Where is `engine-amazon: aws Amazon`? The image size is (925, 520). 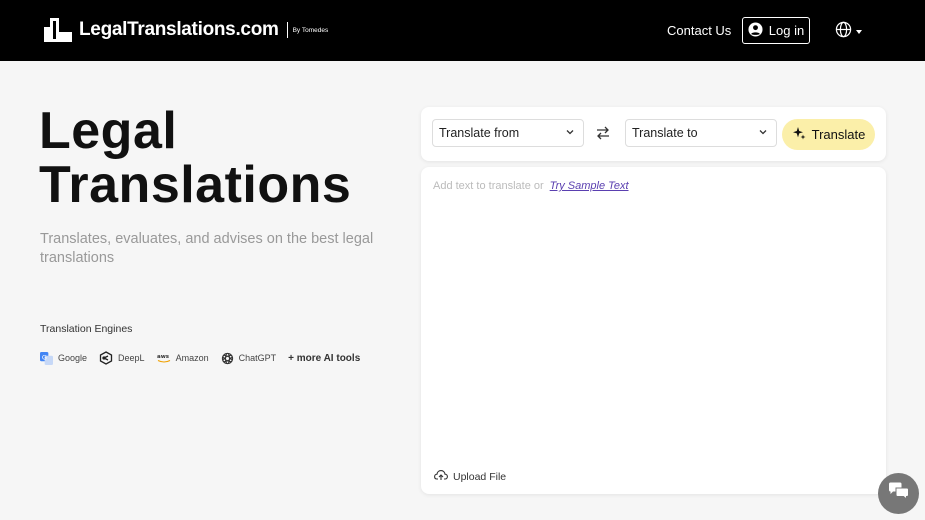 engine-amazon: aws Amazon is located at coordinates (183, 358).